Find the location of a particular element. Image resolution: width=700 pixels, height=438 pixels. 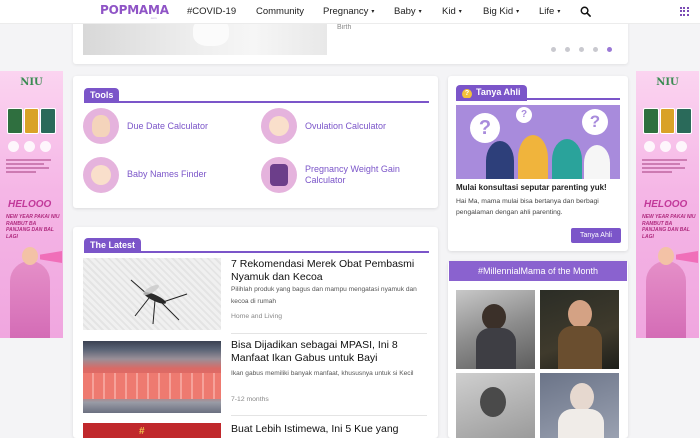

article-thumbnail: # is located at coordinates (152, 430).